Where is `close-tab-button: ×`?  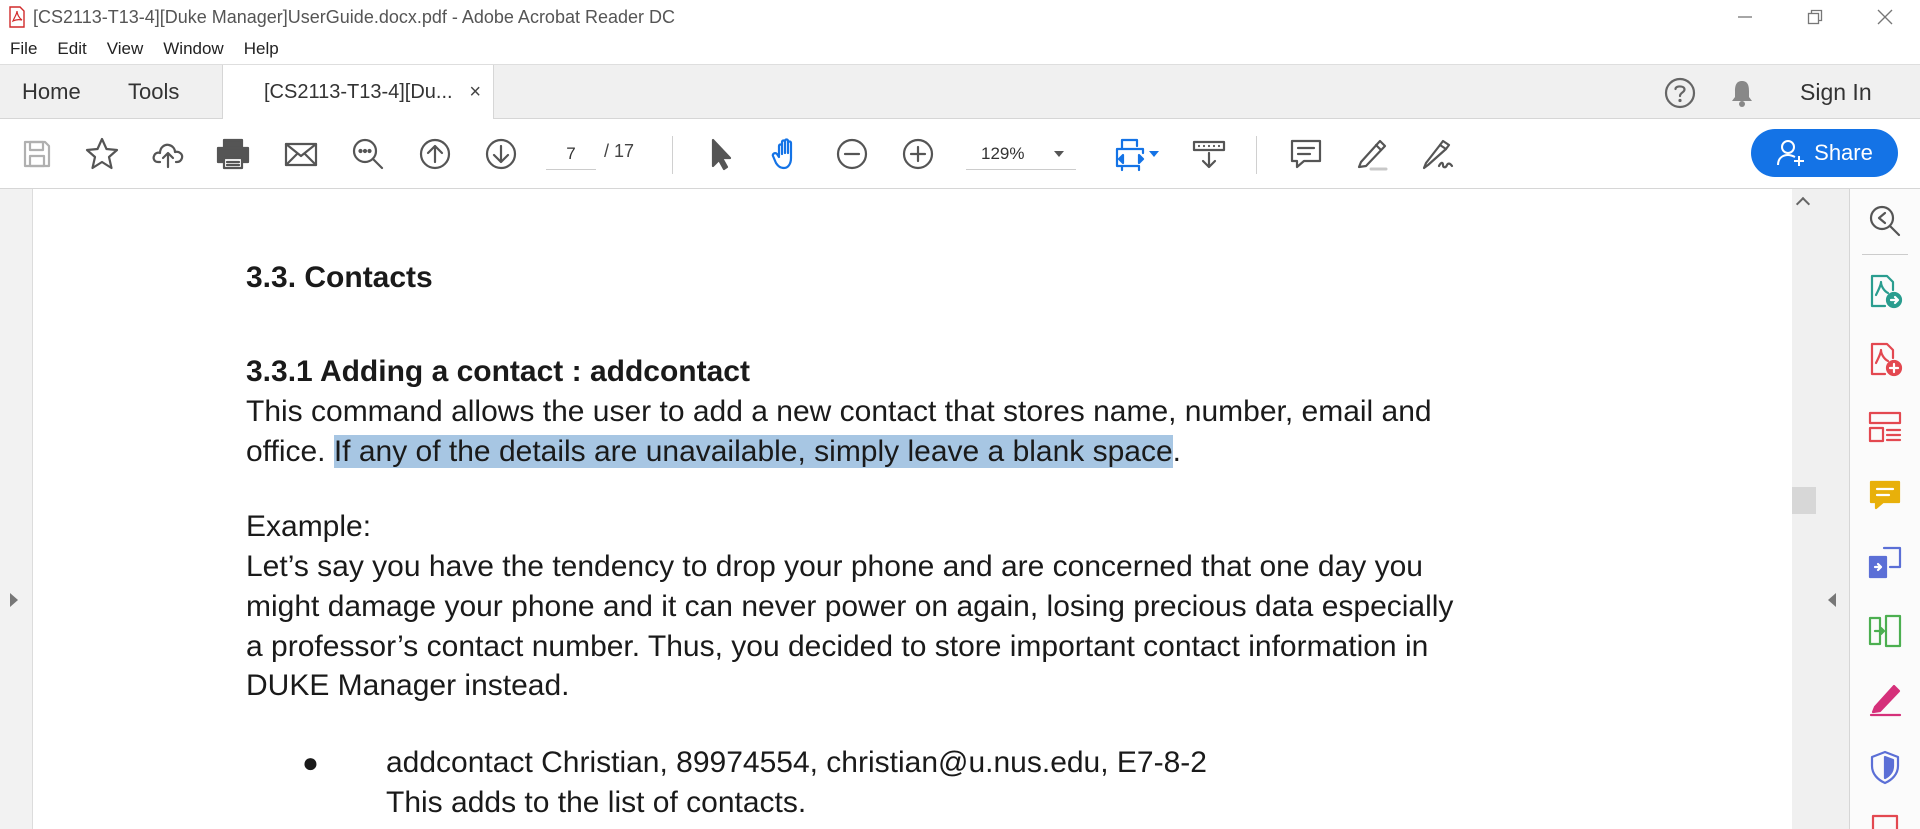
close-tab-button: × is located at coordinates (475, 92).